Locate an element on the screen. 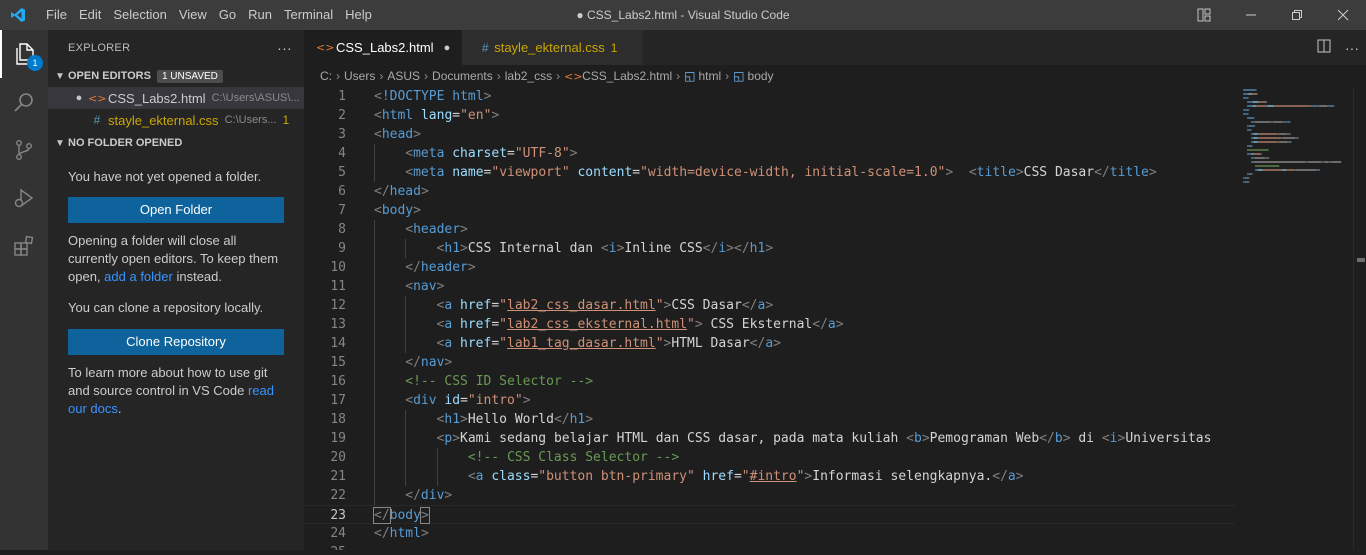 The height and width of the screenshot is (555, 1366). activity-bar: 1 is located at coordinates (24, 290).